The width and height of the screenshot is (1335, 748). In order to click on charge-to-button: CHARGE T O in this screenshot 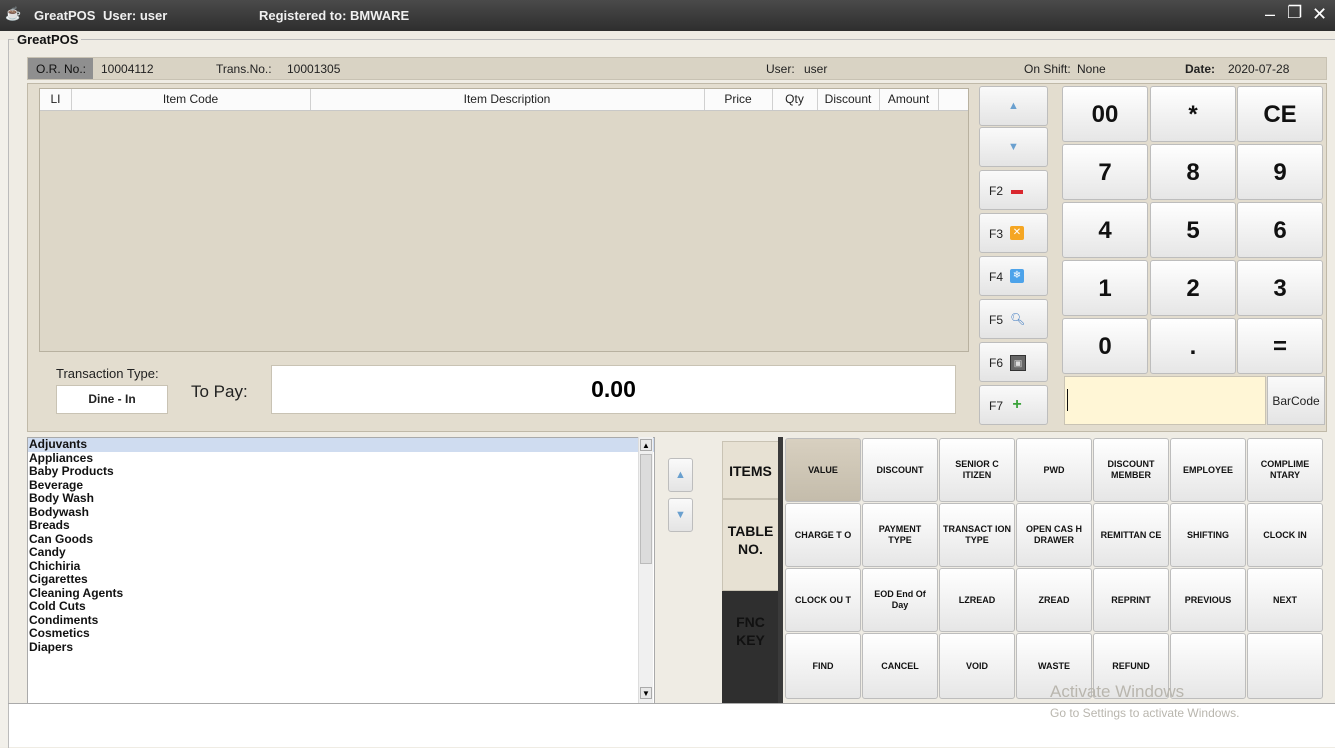, I will do `click(823, 535)`.